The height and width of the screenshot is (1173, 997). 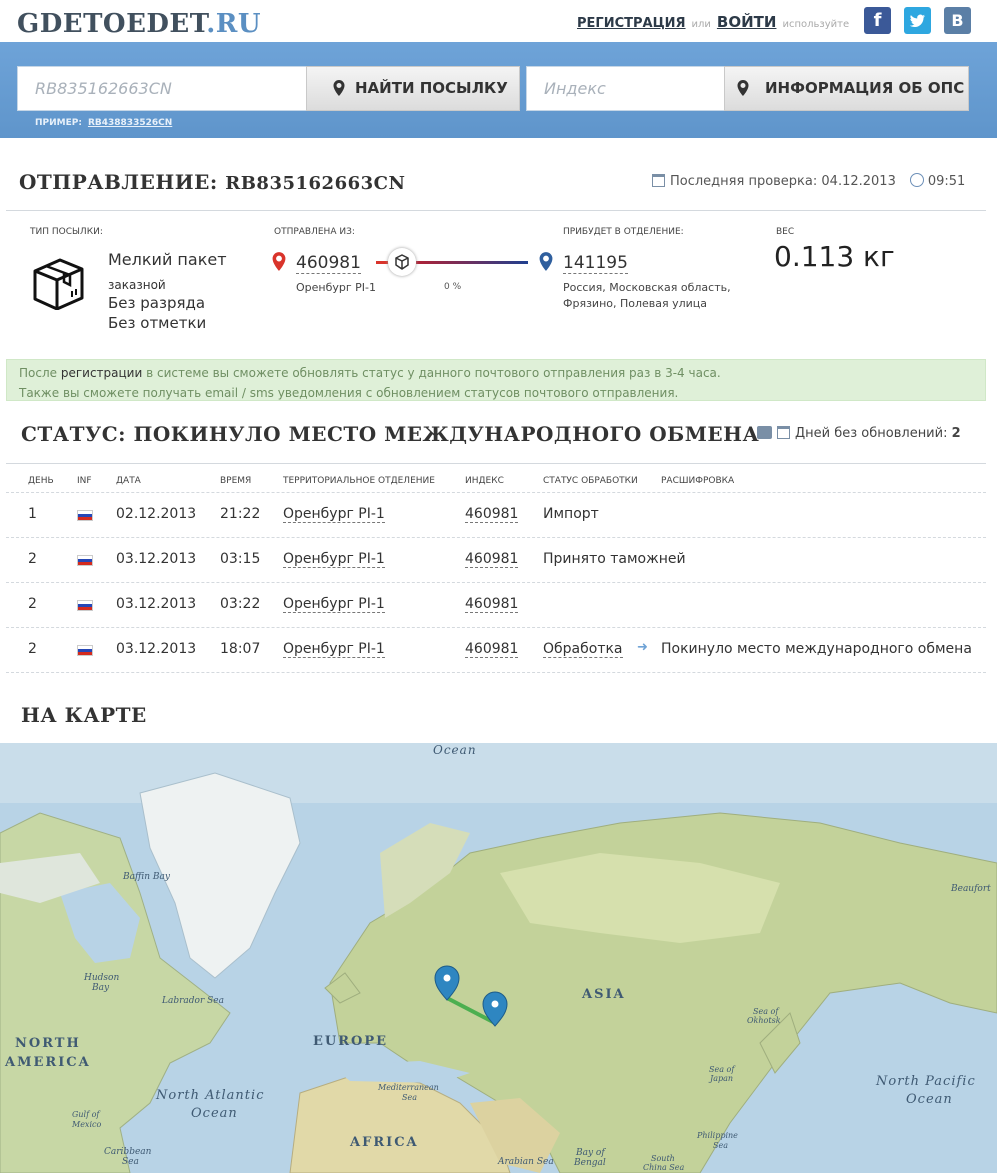 I want to click on shipment-title: ОТПРАВЛЕНИЕ: RB835162663CN, so click(x=212, y=182).